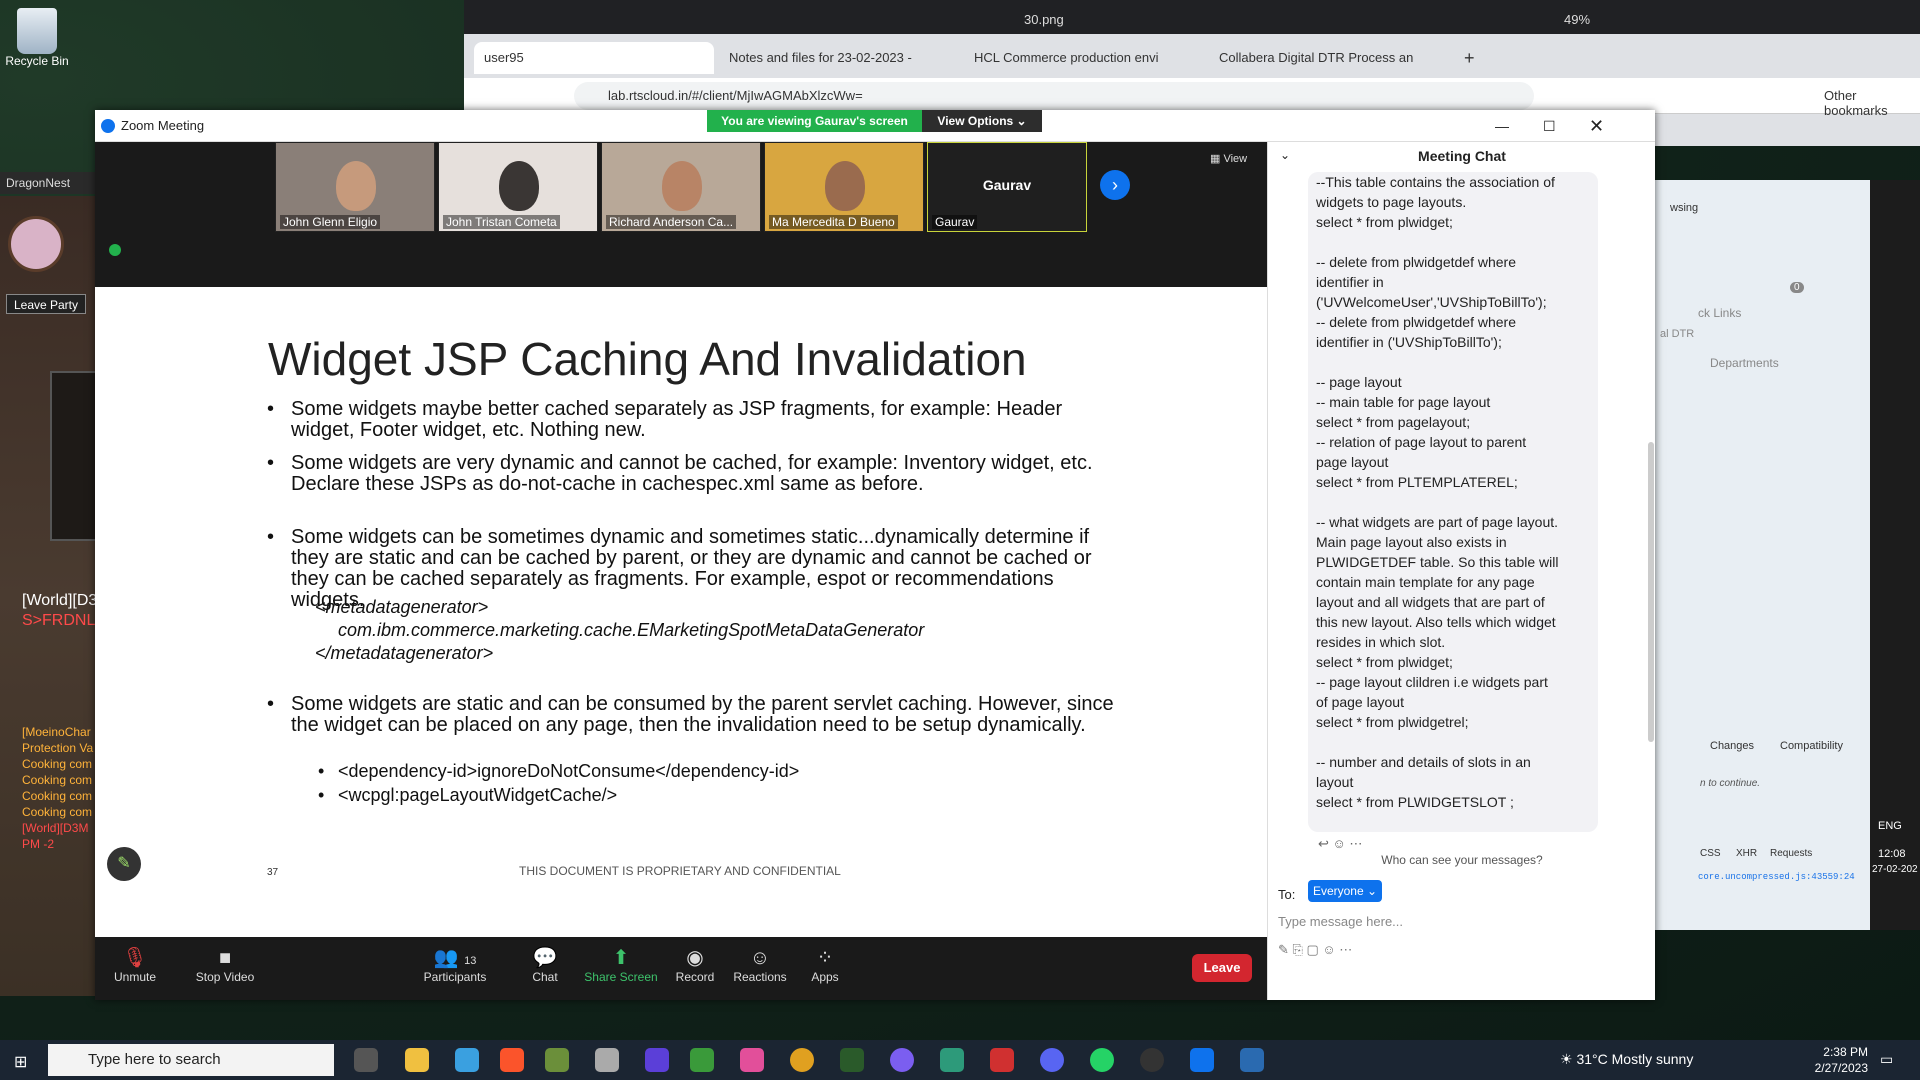 This screenshot has height=1080, width=1920. Describe the element at coordinates (36, 244) in the screenshot. I see `avatar` at that location.